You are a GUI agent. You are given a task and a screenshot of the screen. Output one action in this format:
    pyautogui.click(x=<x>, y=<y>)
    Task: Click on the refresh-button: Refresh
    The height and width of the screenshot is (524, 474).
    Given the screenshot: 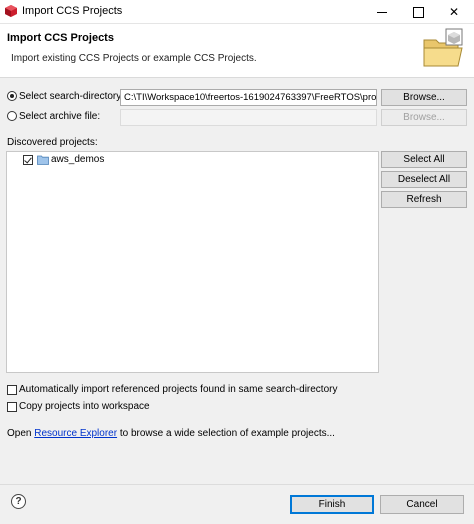 What is the action you would take?
    pyautogui.click(x=424, y=199)
    